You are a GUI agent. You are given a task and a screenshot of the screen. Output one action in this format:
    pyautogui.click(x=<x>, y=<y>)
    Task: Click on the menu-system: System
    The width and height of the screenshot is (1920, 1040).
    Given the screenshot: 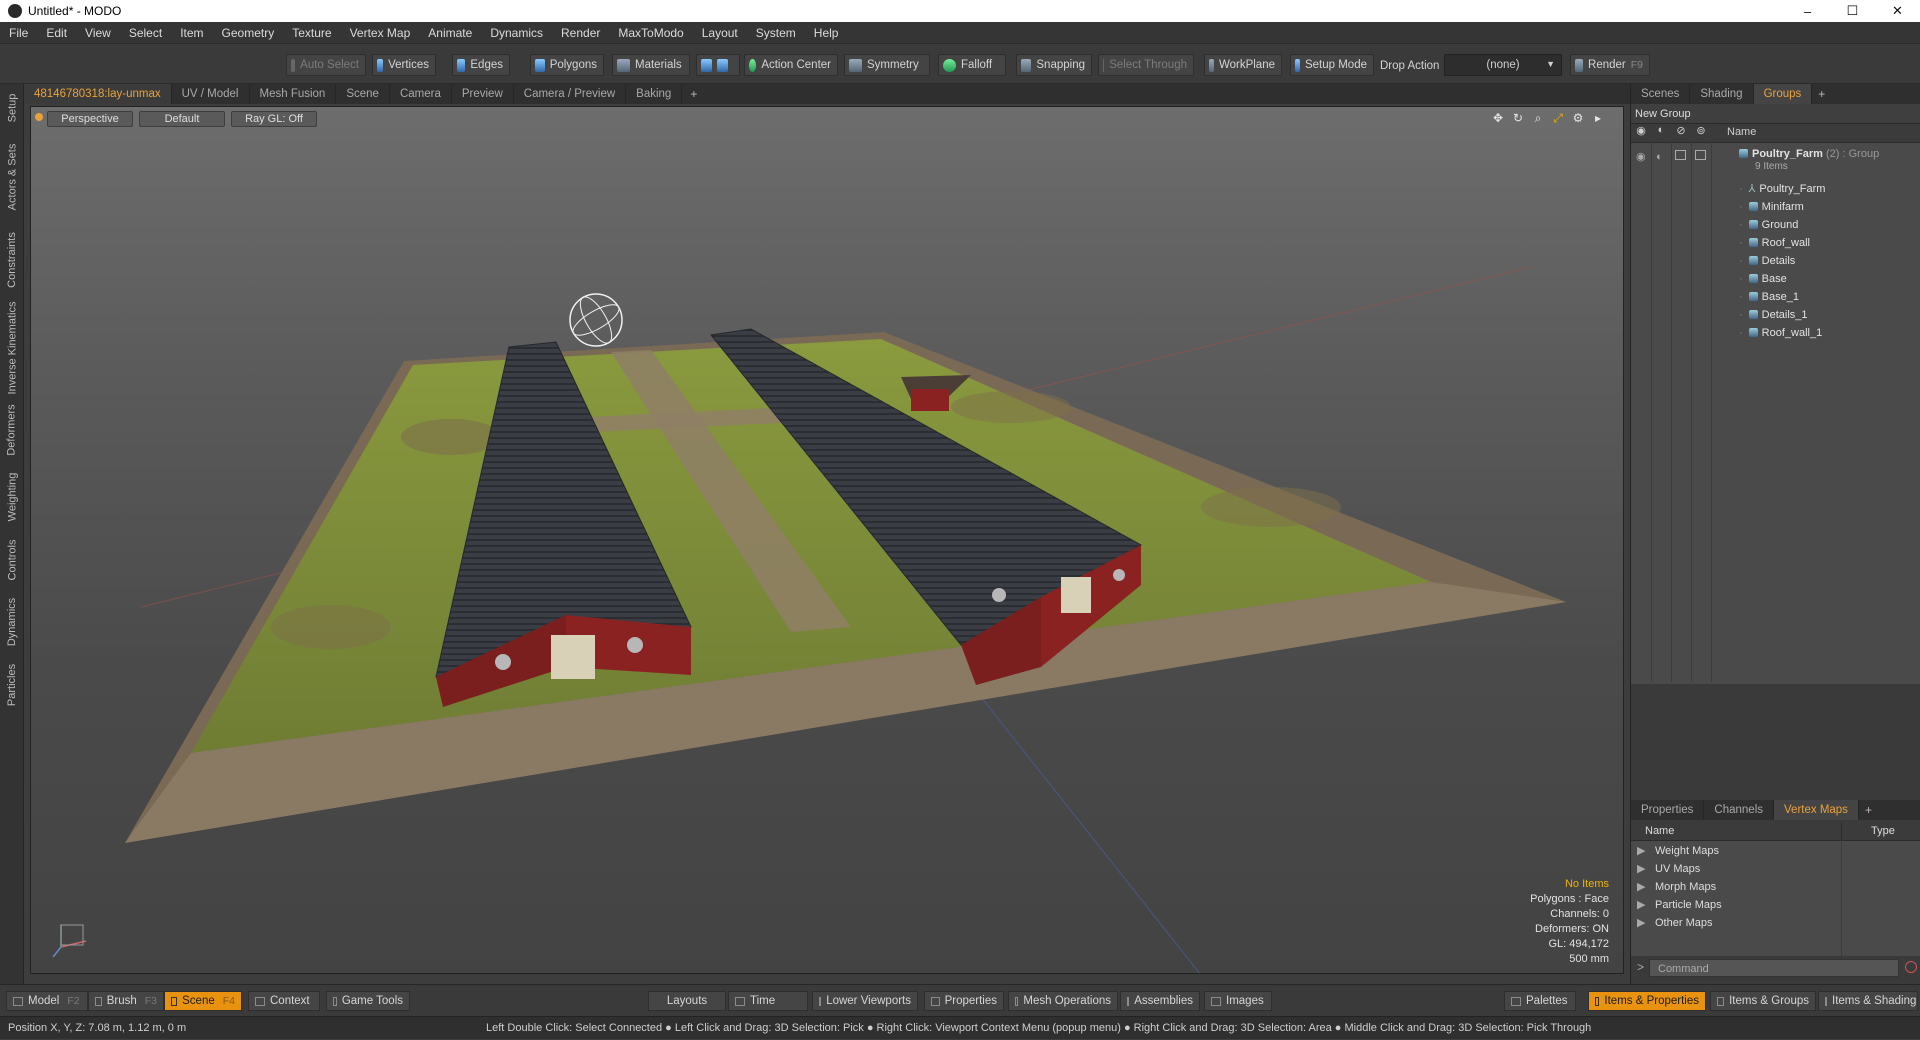 What is the action you would take?
    pyautogui.click(x=776, y=33)
    